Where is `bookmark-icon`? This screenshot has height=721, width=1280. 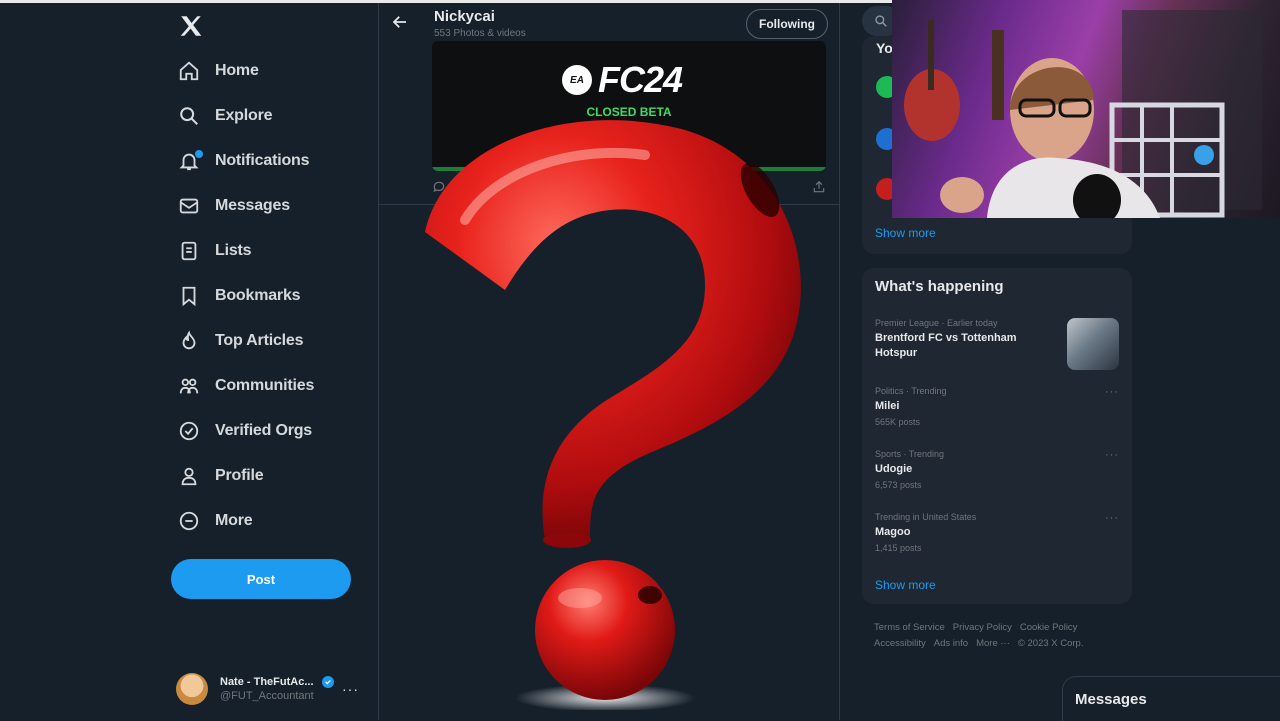
bookmark-icon is located at coordinates (189, 296).